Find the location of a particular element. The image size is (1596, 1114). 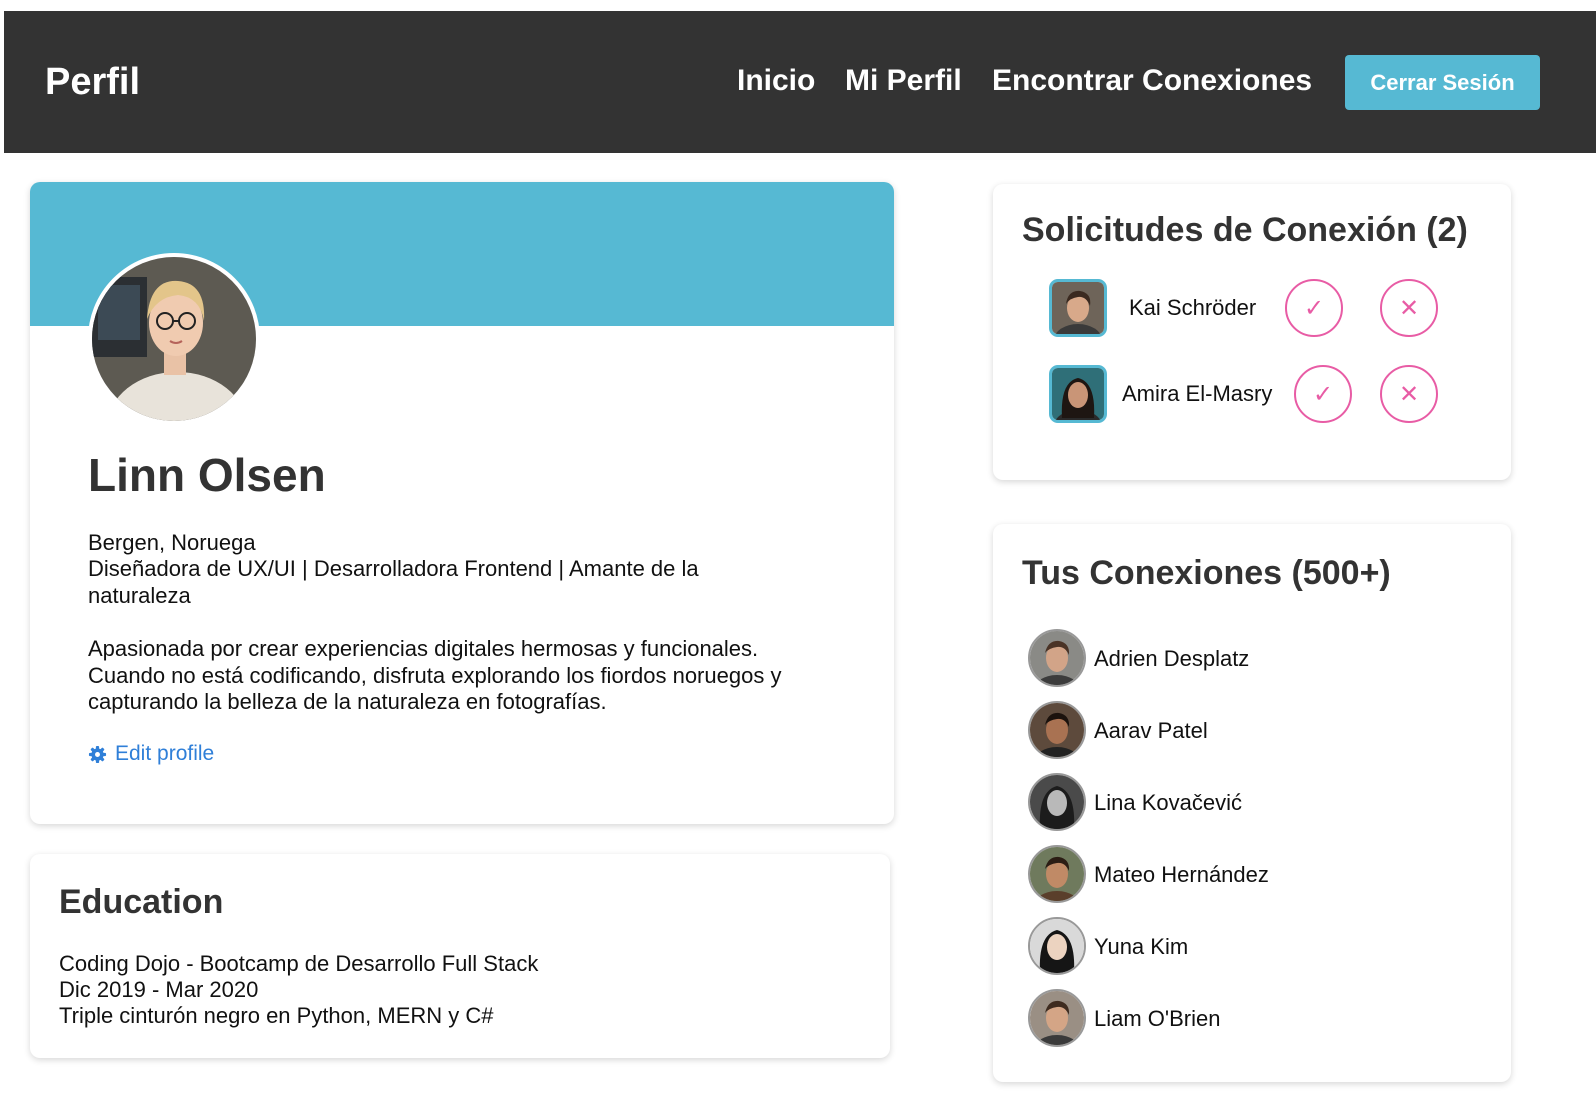

connection-name: Adrien Desplatz is located at coordinates (1172, 658).